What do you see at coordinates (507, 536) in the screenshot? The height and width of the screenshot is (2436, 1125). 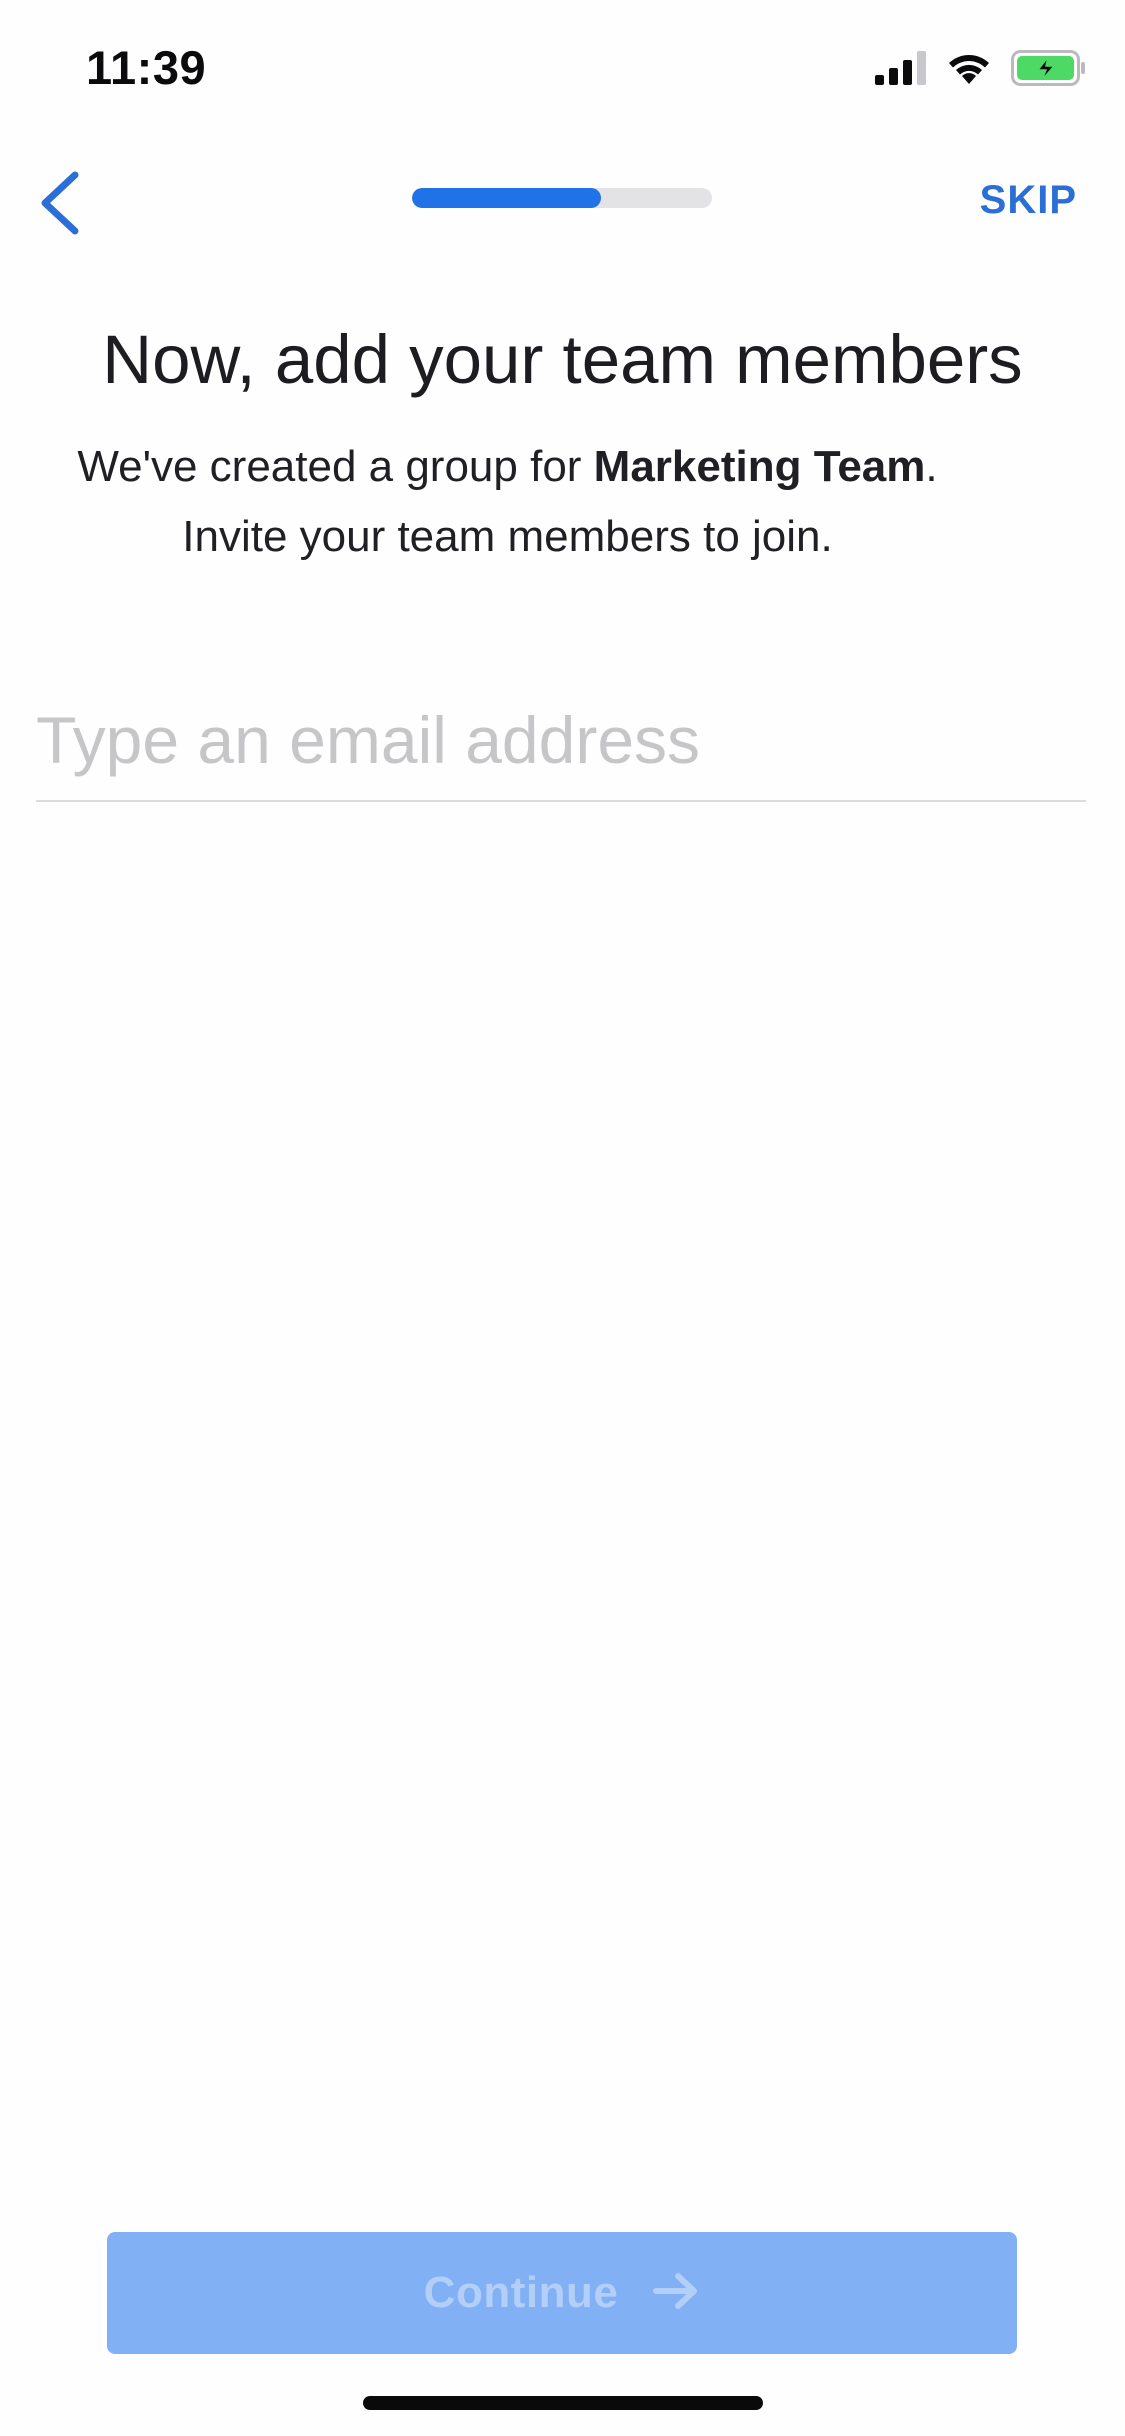 I see `subtitle-line-2: Invite your team members to join.` at bounding box center [507, 536].